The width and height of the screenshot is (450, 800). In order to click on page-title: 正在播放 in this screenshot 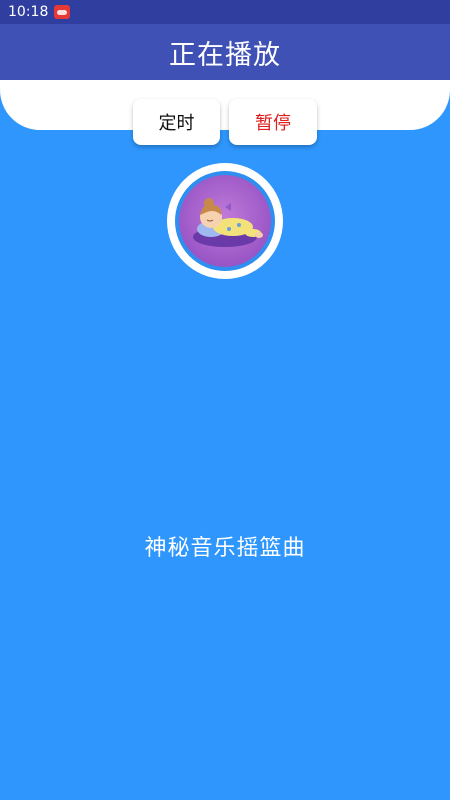, I will do `click(225, 55)`.